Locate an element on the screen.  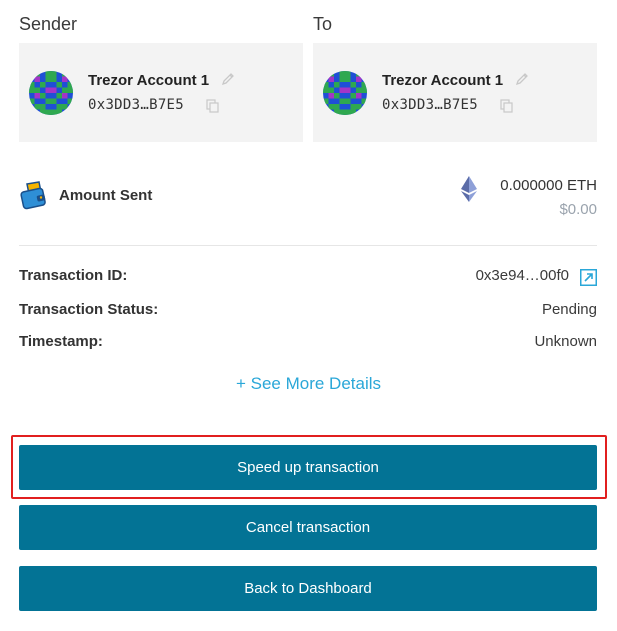
amount-eth-value: 0.000000 ETH is located at coordinates (548, 185).